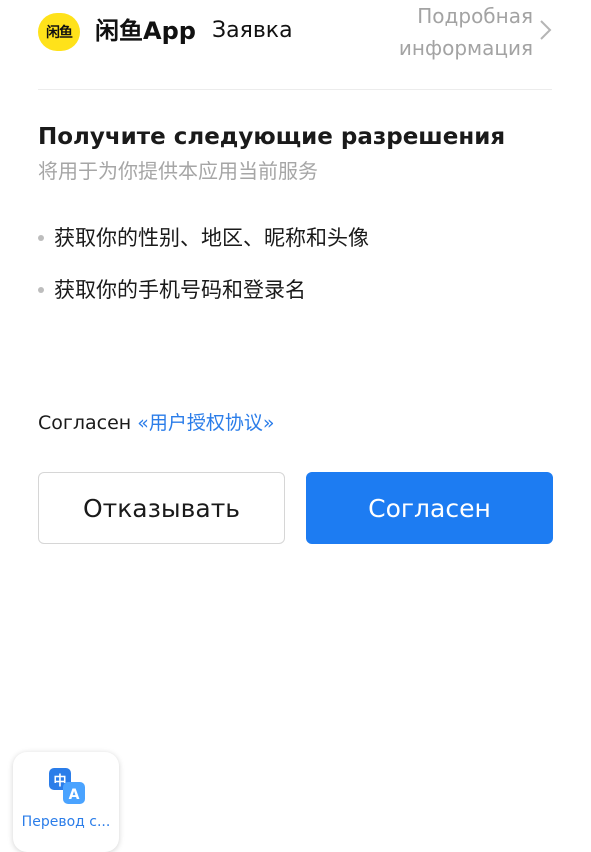 This screenshot has width=591, height=852. I want to click on app-name: 闲鱼App, so click(145, 31).